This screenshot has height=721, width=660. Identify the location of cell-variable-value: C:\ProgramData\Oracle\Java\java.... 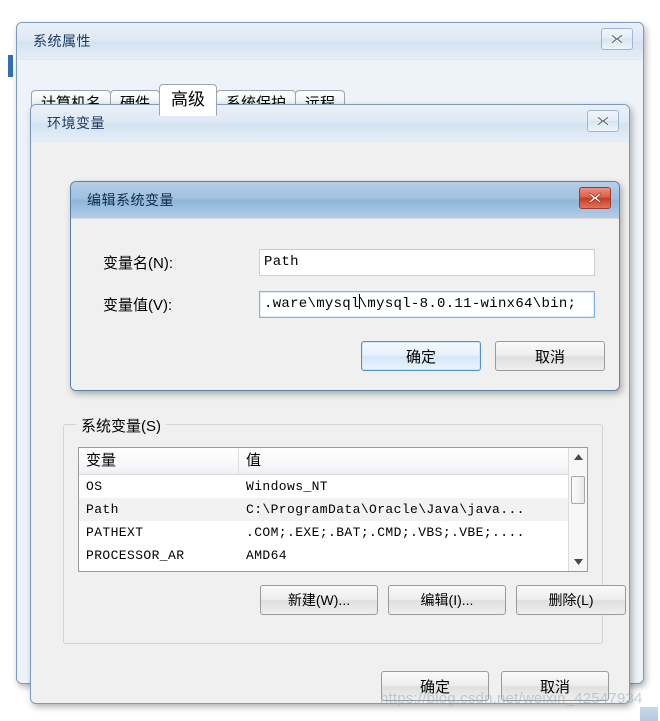
(385, 509).